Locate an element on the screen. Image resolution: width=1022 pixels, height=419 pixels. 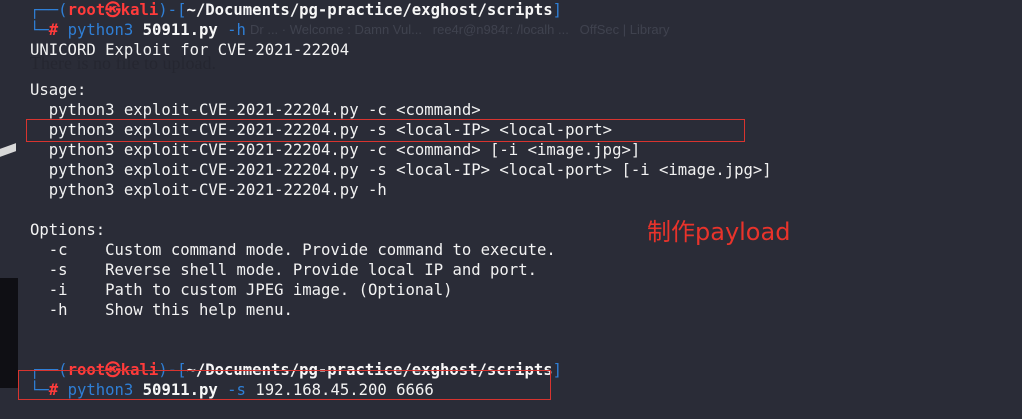
usage-line: python3 exploit-CVE-2021-22204.py -h is located at coordinates (208, 190).